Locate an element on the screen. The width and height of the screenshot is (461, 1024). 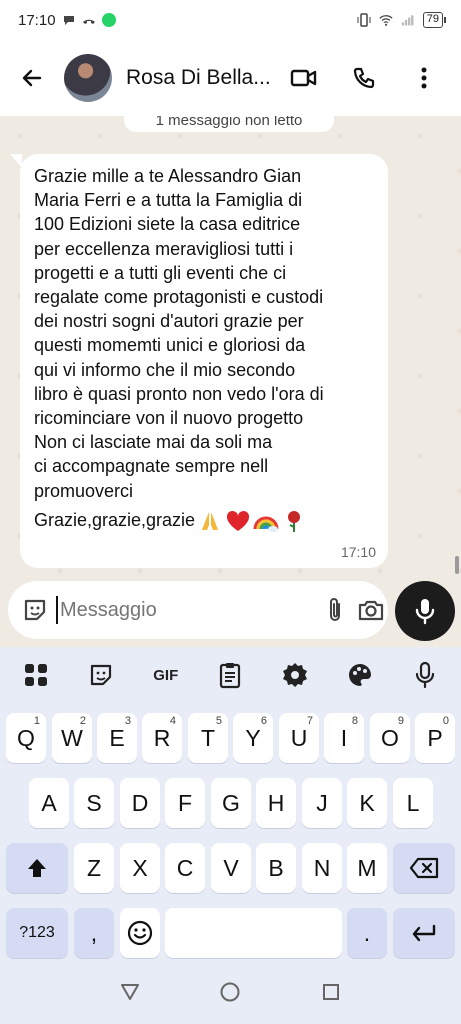
smiley-icon is located at coordinates (140, 933).